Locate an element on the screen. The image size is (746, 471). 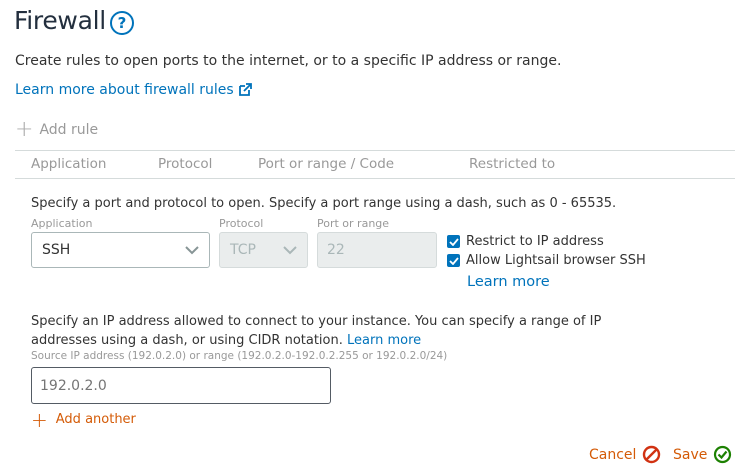
add-rule-button: + Add rule is located at coordinates (57, 129).